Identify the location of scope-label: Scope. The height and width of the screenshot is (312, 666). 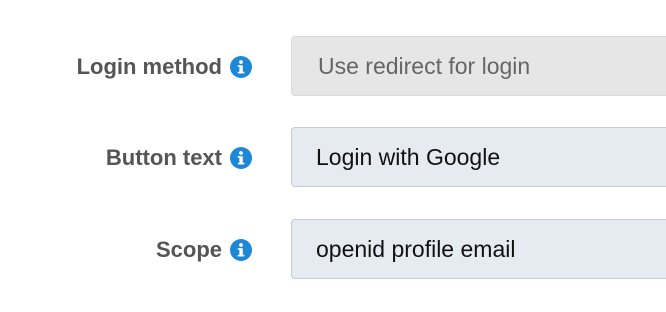
(188, 249).